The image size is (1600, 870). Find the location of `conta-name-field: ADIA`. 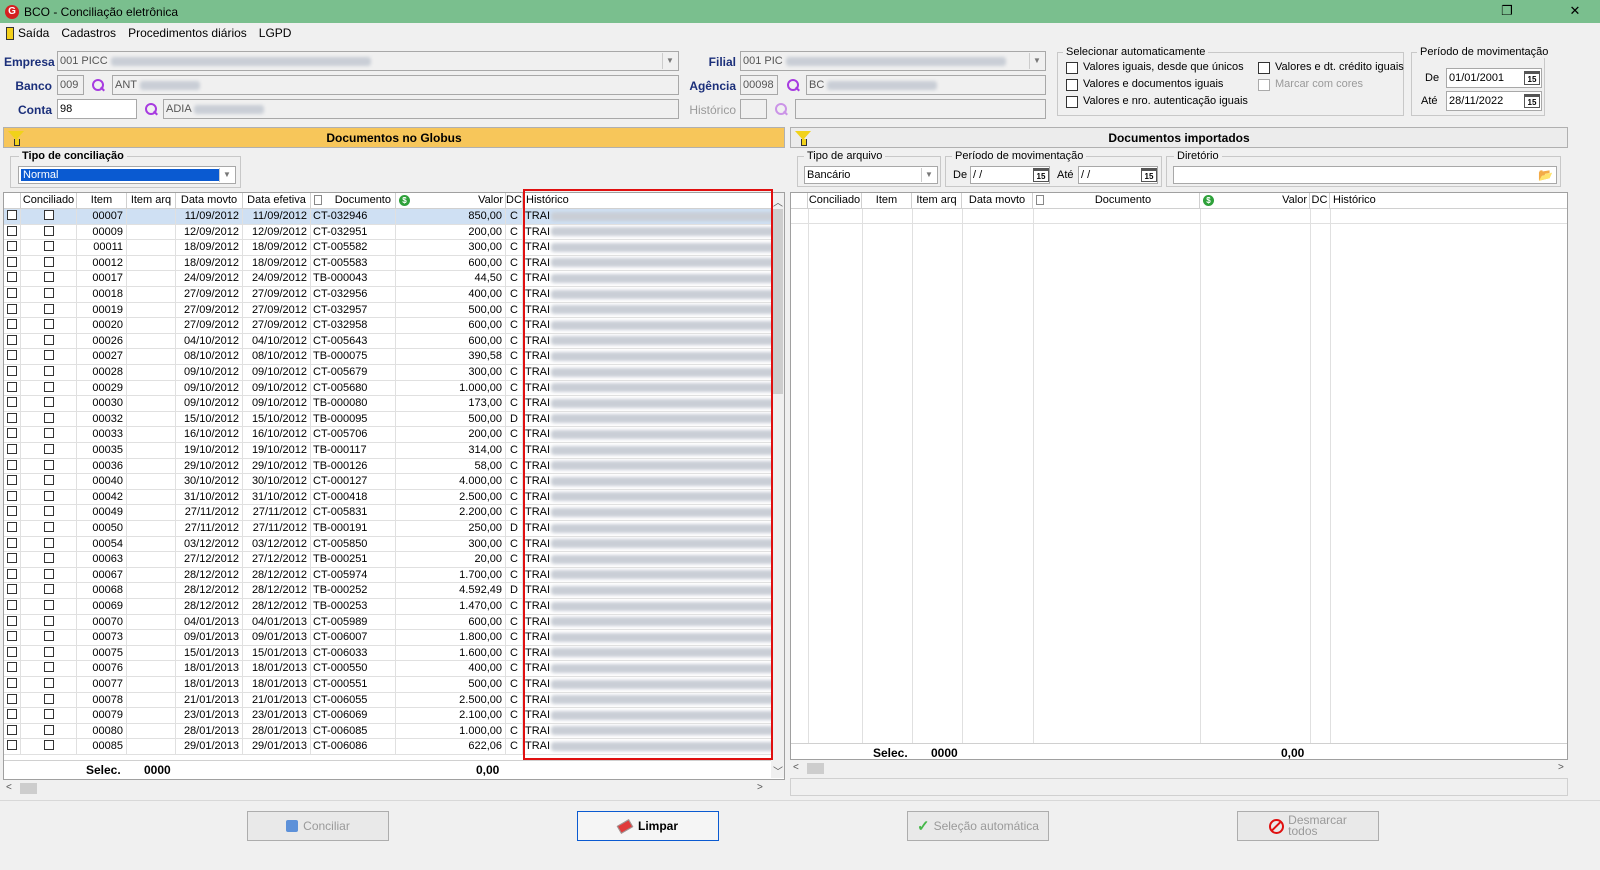

conta-name-field: ADIA is located at coordinates (421, 109).